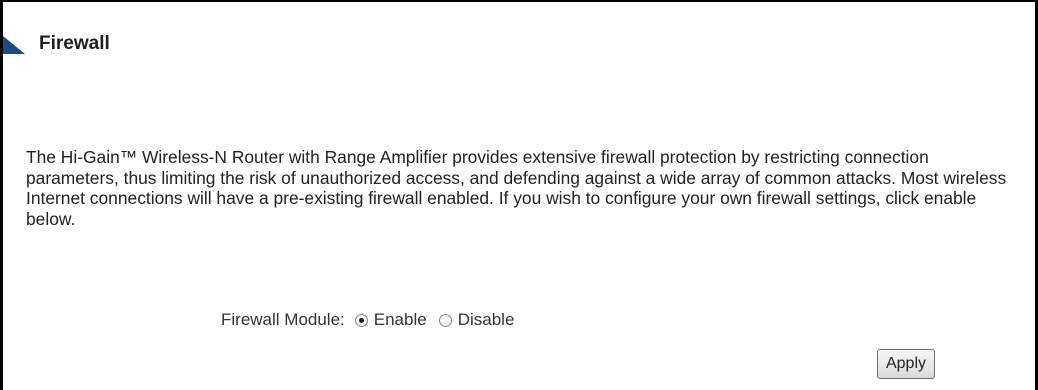 Image resolution: width=1038 pixels, height=390 pixels. I want to click on enable-radio-button, so click(361, 320).